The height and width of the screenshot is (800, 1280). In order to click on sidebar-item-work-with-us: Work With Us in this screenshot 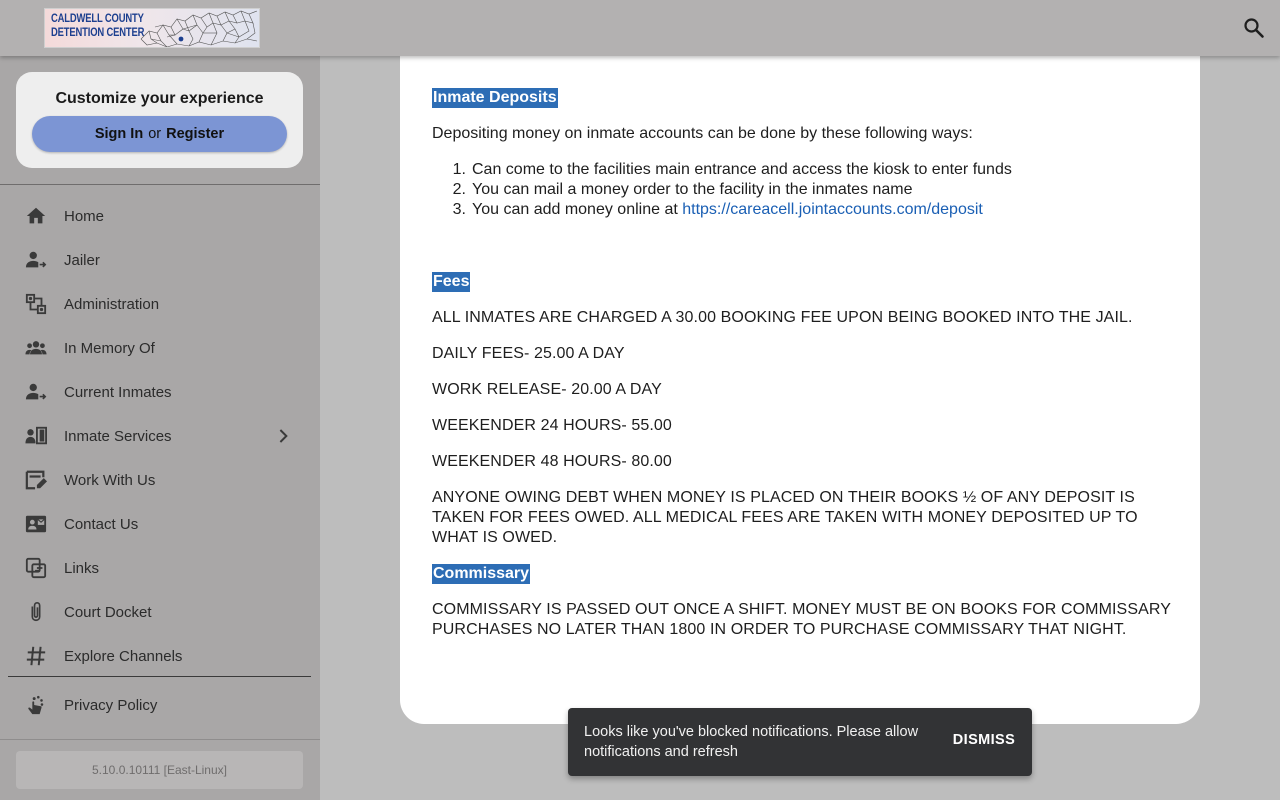, I will do `click(160, 480)`.